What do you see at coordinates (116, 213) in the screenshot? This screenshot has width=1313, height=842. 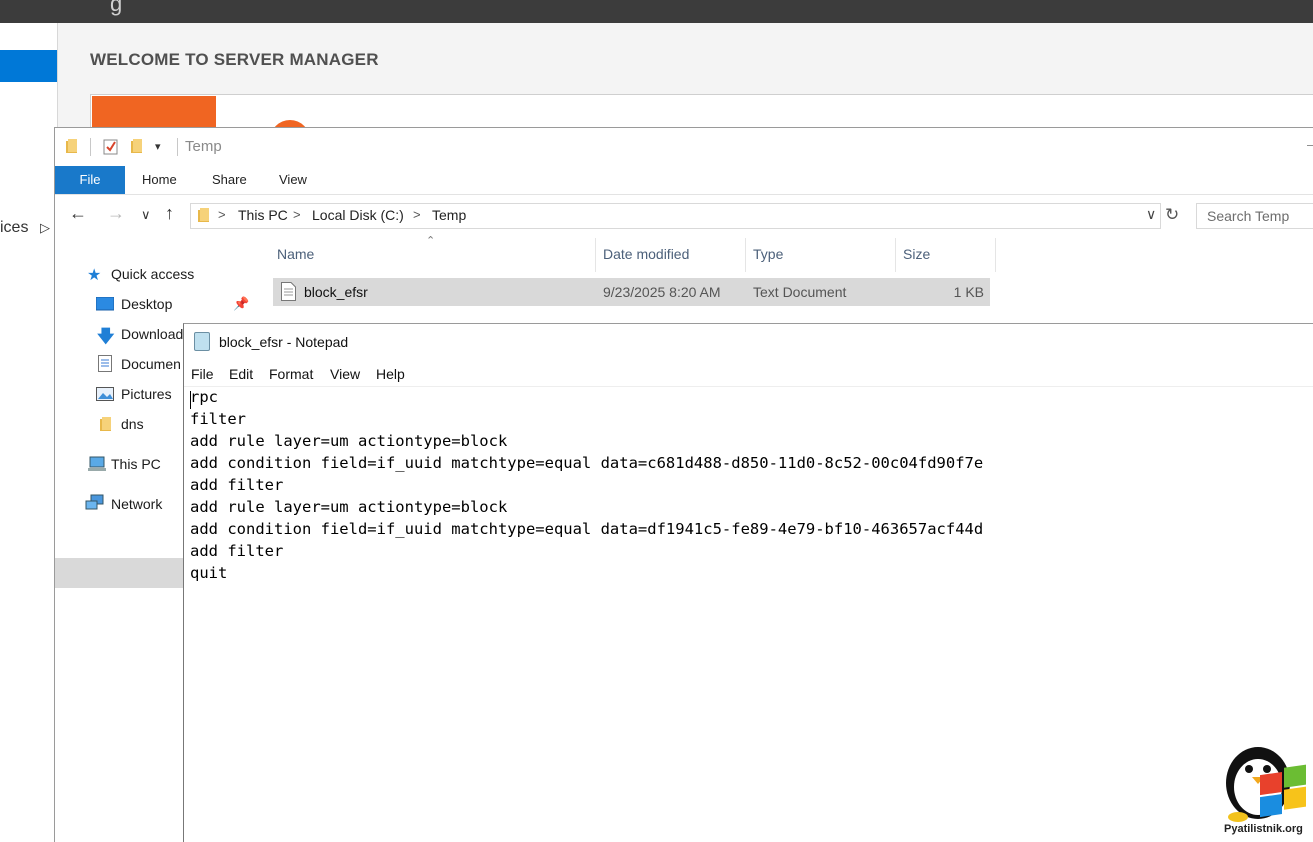 I see `forward-arrow-icon: →` at bounding box center [116, 213].